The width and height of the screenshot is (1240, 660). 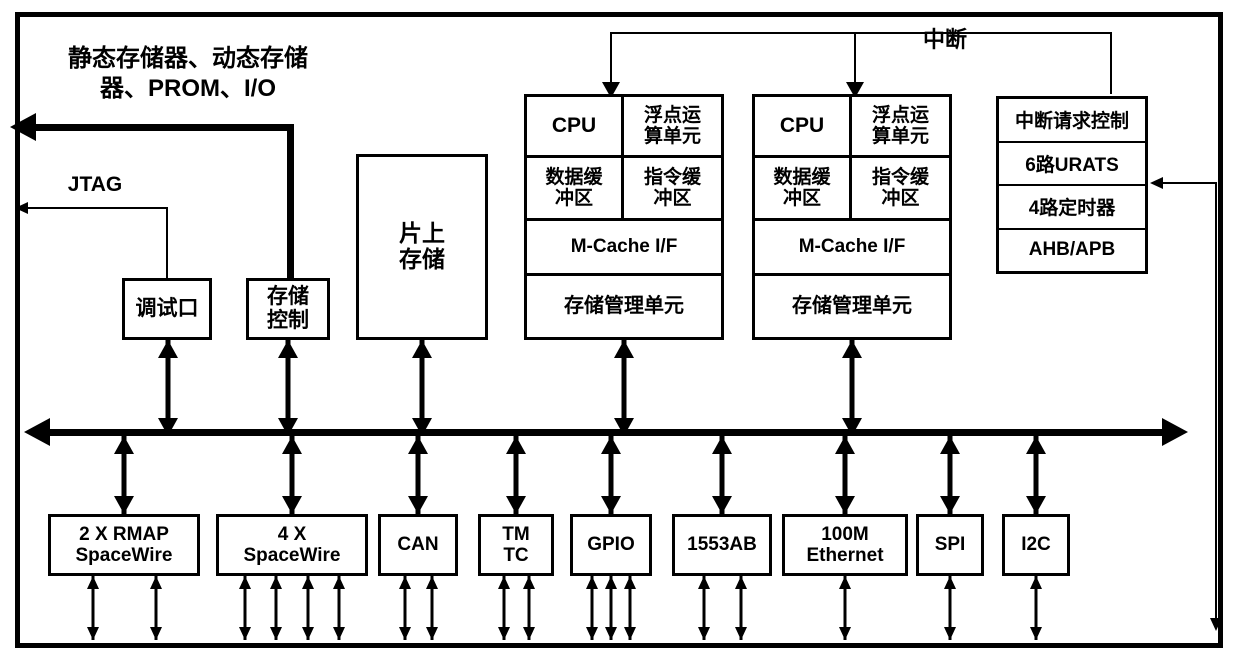 I want to click on ahb-apb-label: AHB/APB, so click(x=1072, y=250).